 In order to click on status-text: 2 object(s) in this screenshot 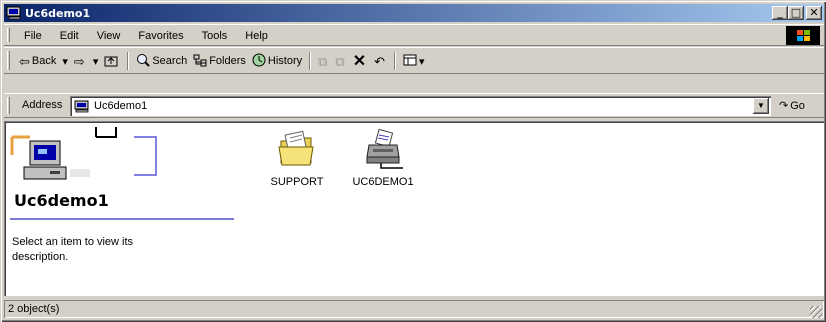, I will do `click(414, 309)`.